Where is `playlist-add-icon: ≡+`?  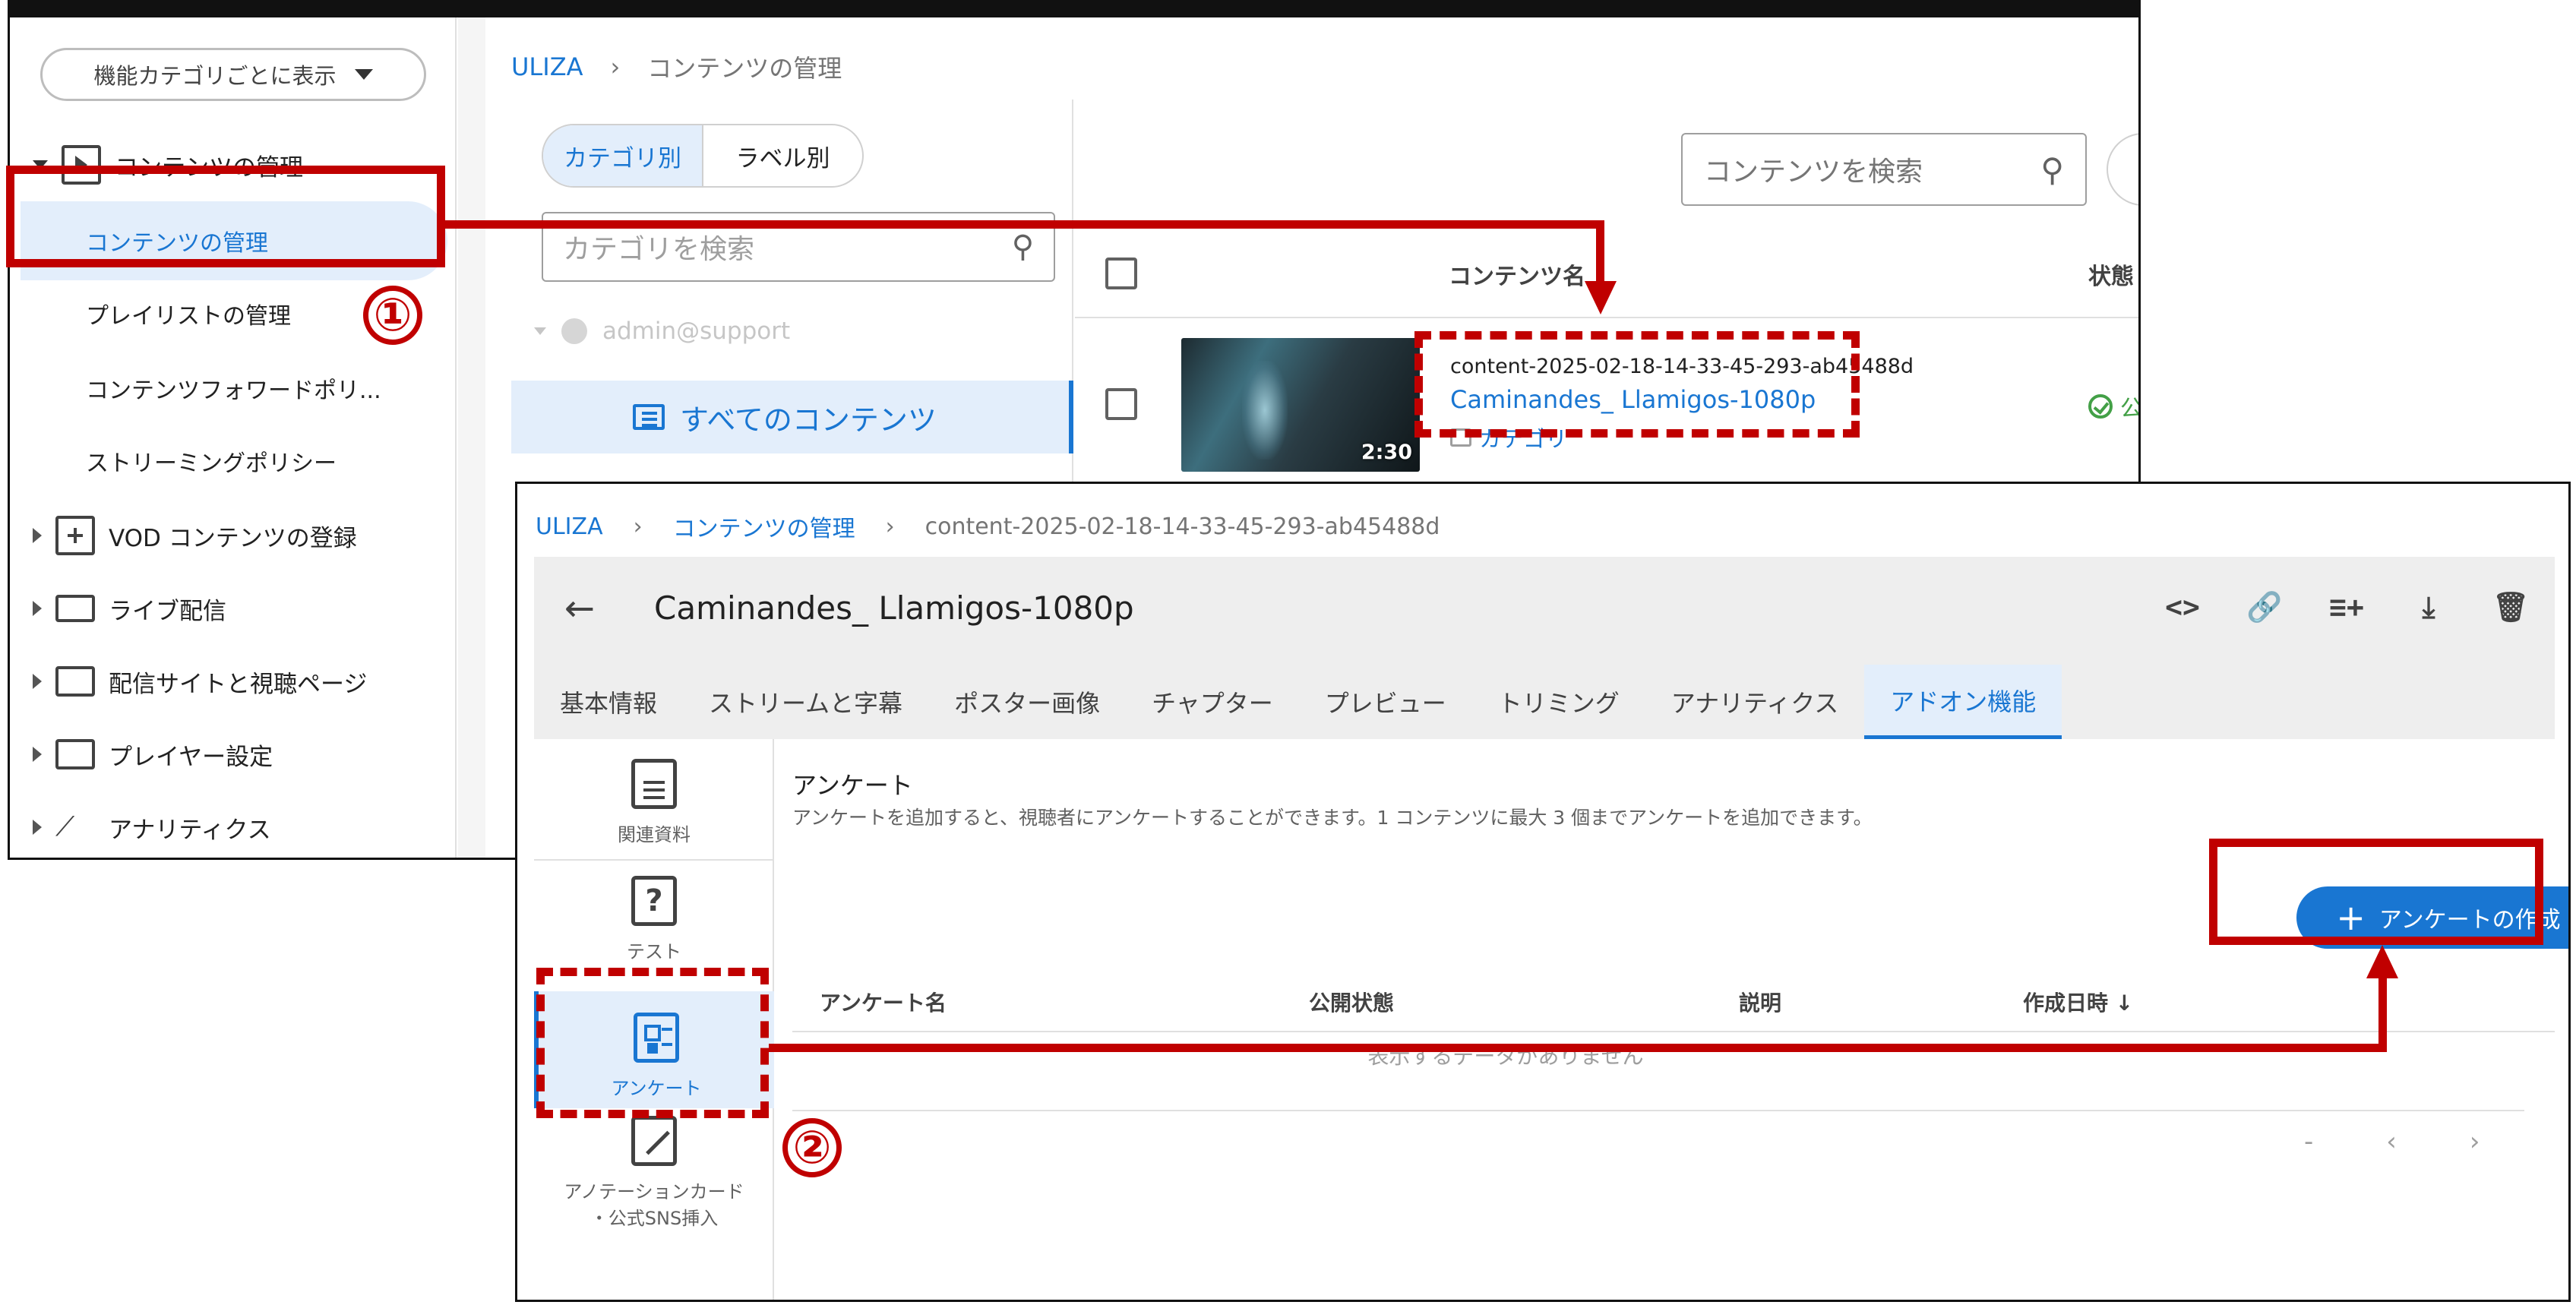
playlist-add-icon: ≡+ is located at coordinates (2346, 607).